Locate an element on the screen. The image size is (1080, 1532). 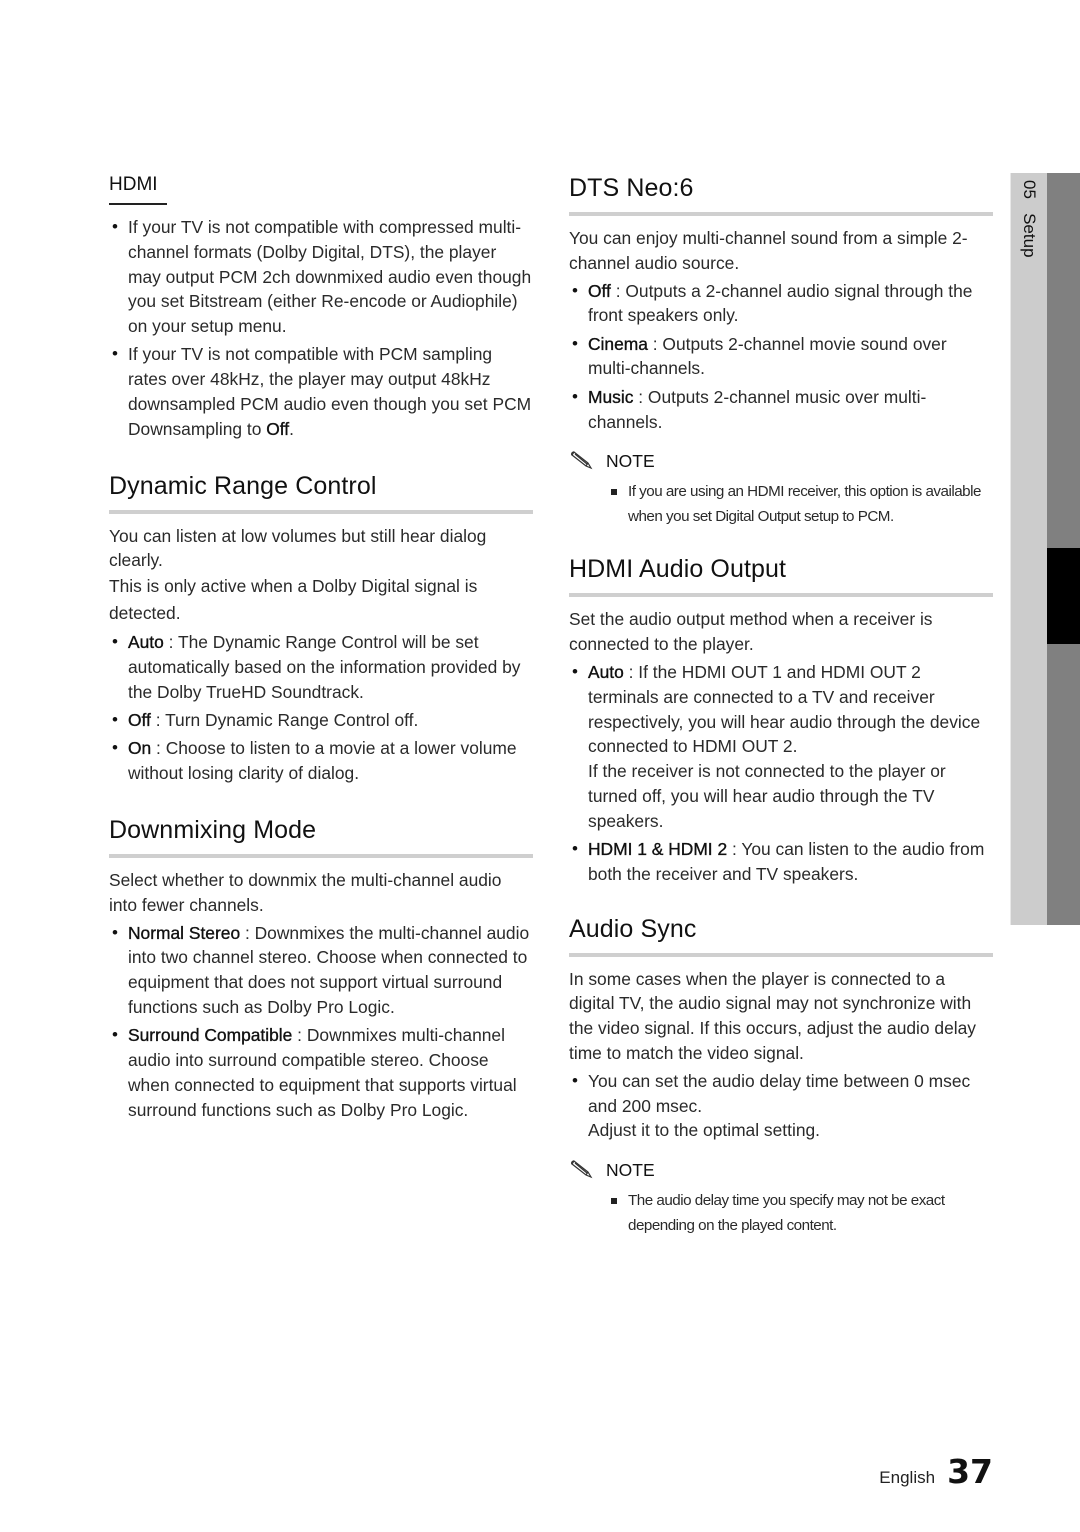
hdmi-subheading: HDMI is located at coordinates (133, 184).